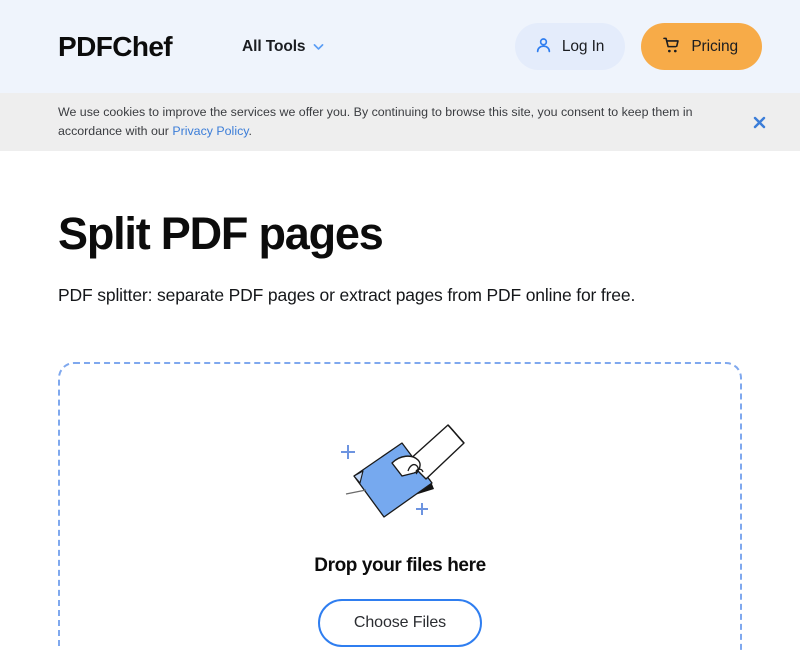 This screenshot has width=800, height=650. What do you see at coordinates (400, 622) in the screenshot?
I see `choose-files-button: Choose Files` at bounding box center [400, 622].